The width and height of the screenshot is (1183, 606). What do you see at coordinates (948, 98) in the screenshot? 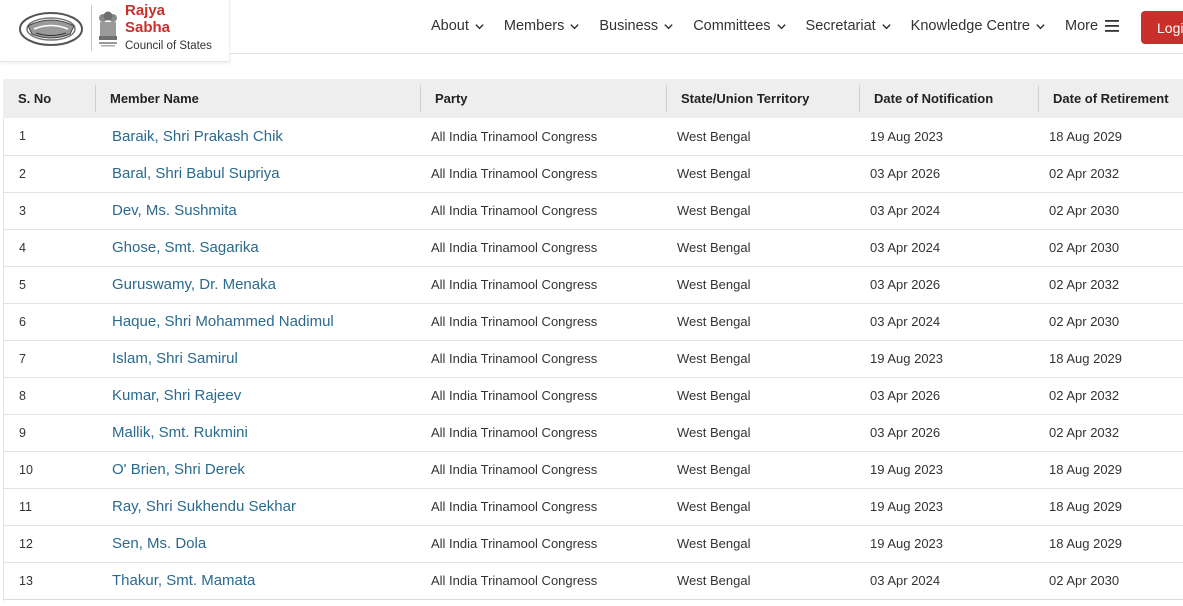
I see `column-header-date-notification: Date of Notification` at bounding box center [948, 98].